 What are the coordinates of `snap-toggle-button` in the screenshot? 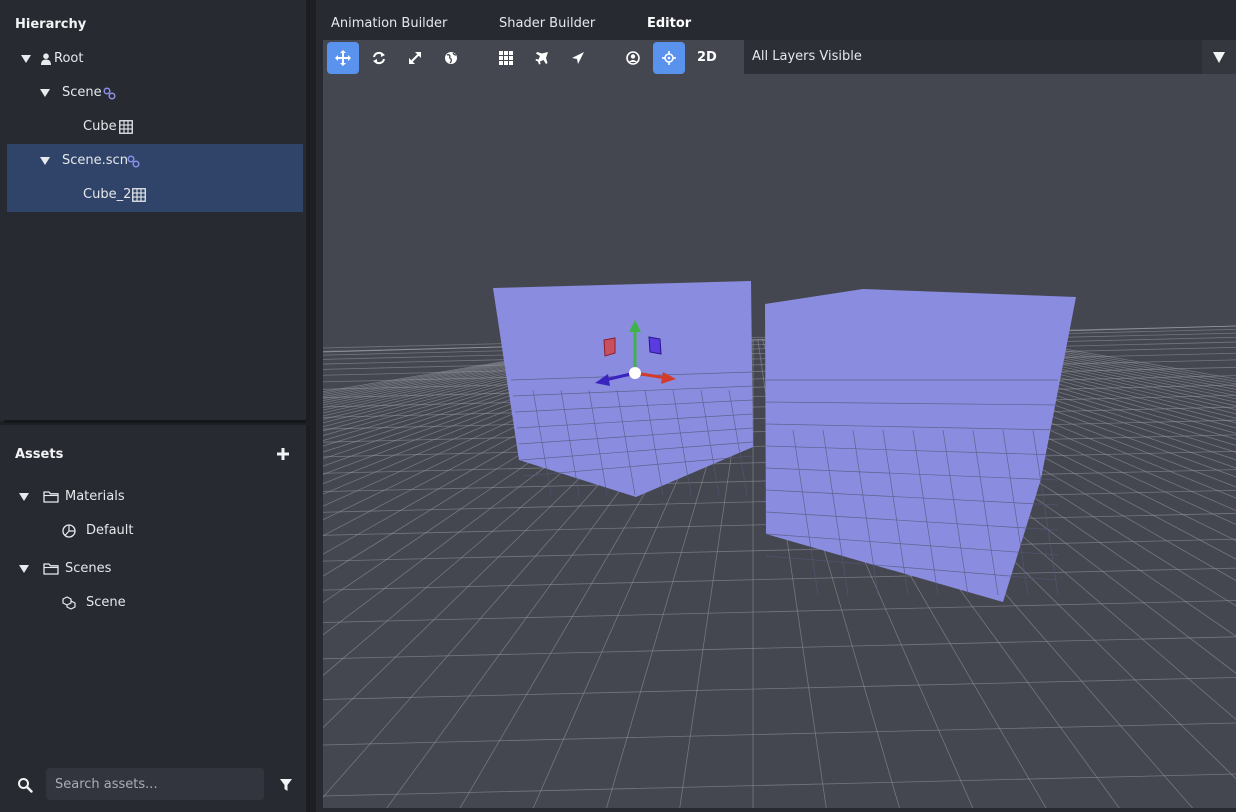 It's located at (669, 58).